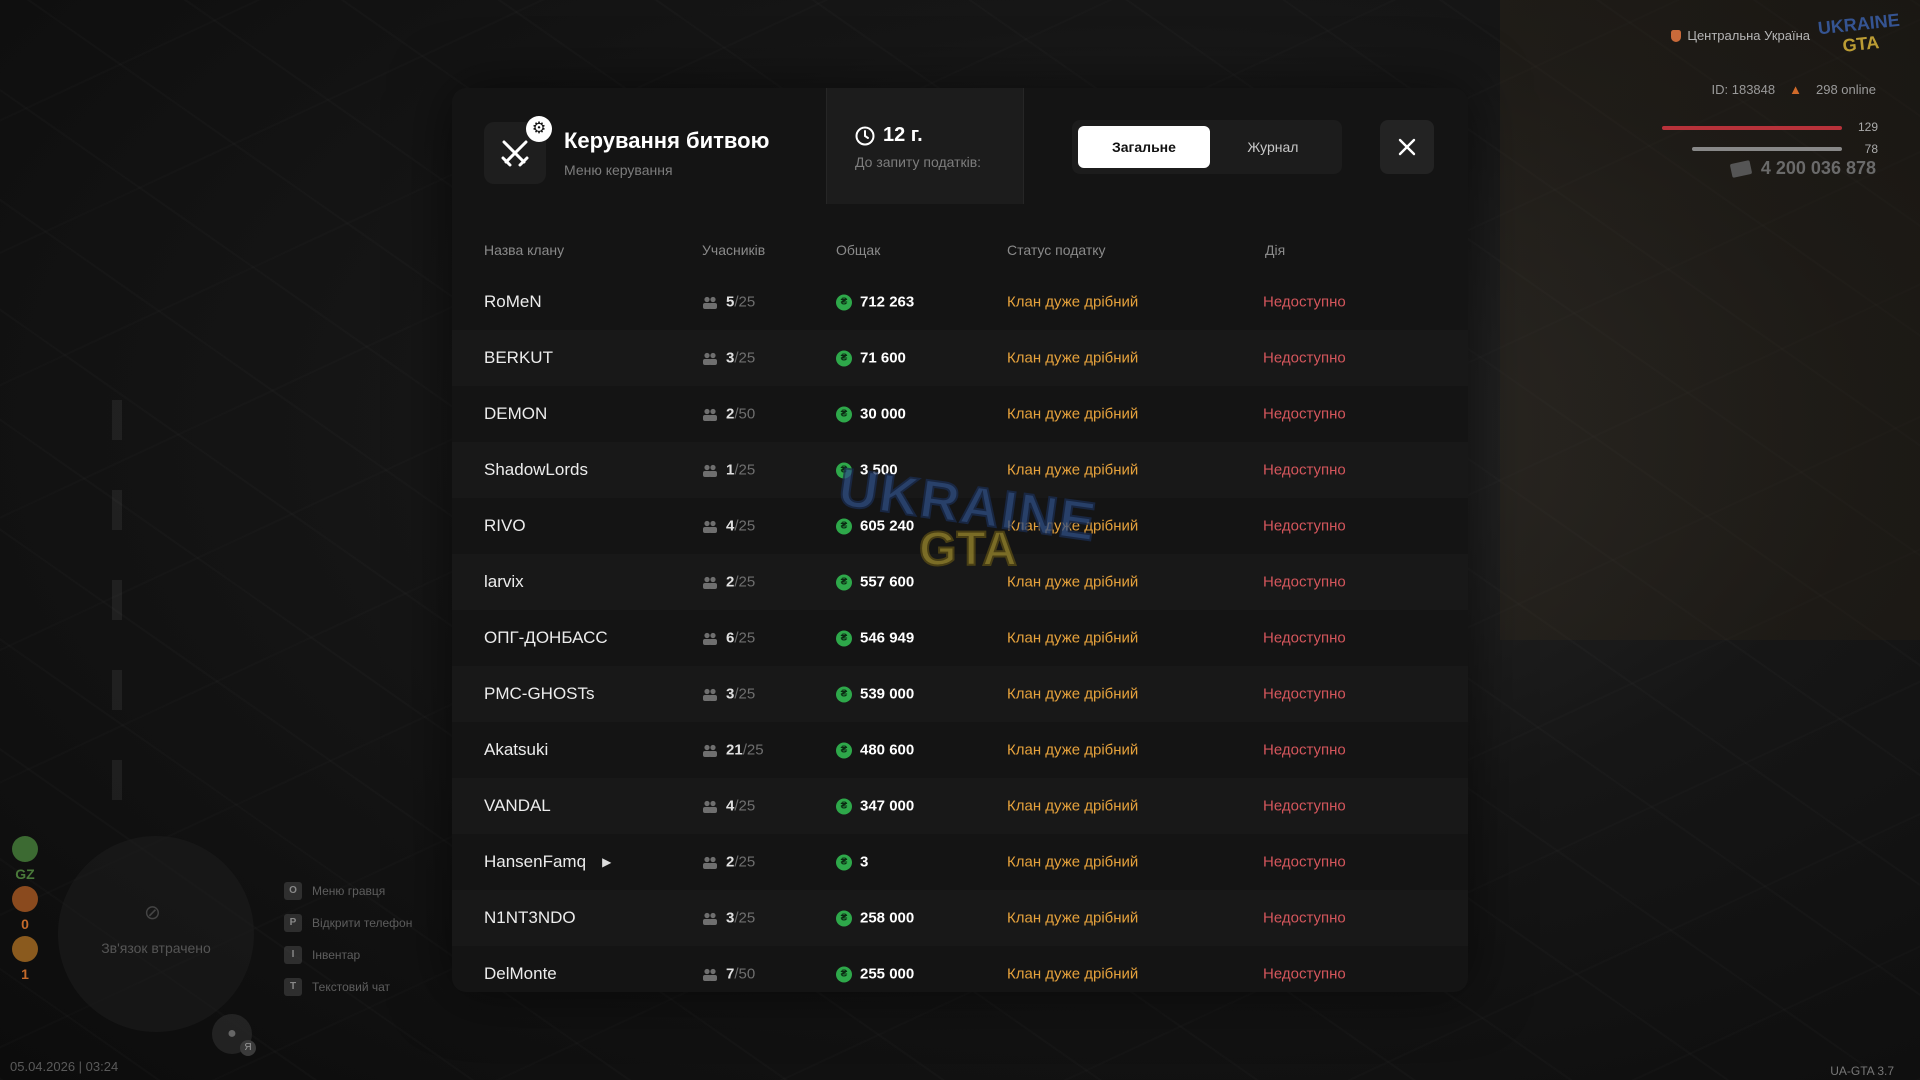 Image resolution: width=1920 pixels, height=1080 pixels. Describe the element at coordinates (1676, 35) in the screenshot. I see `location-pin-icon` at that location.